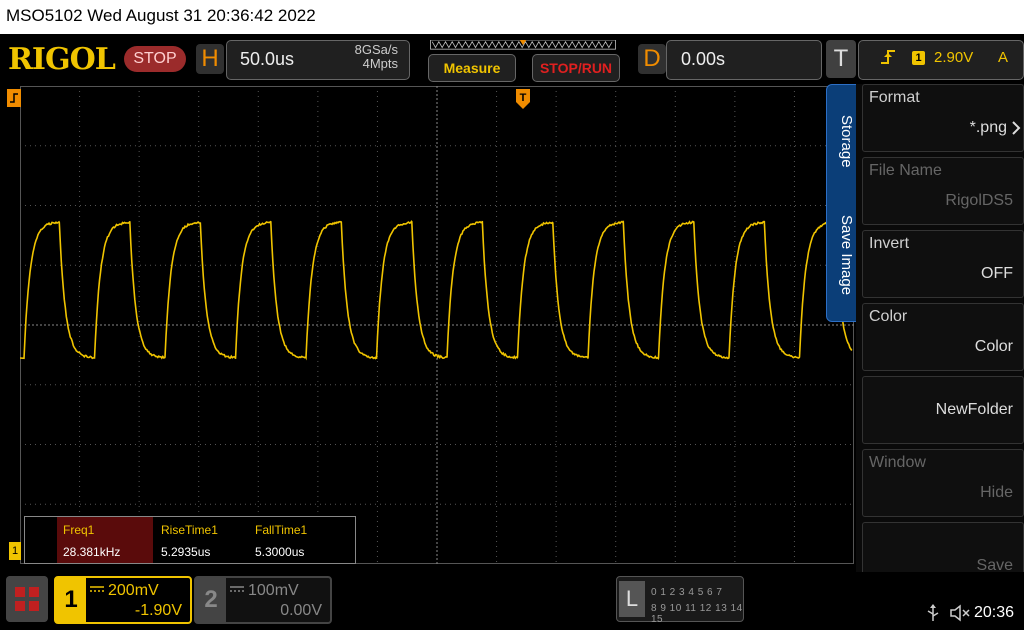 The image size is (1024, 630). I want to click on measurement-value: 5.3000us, so click(279, 552).